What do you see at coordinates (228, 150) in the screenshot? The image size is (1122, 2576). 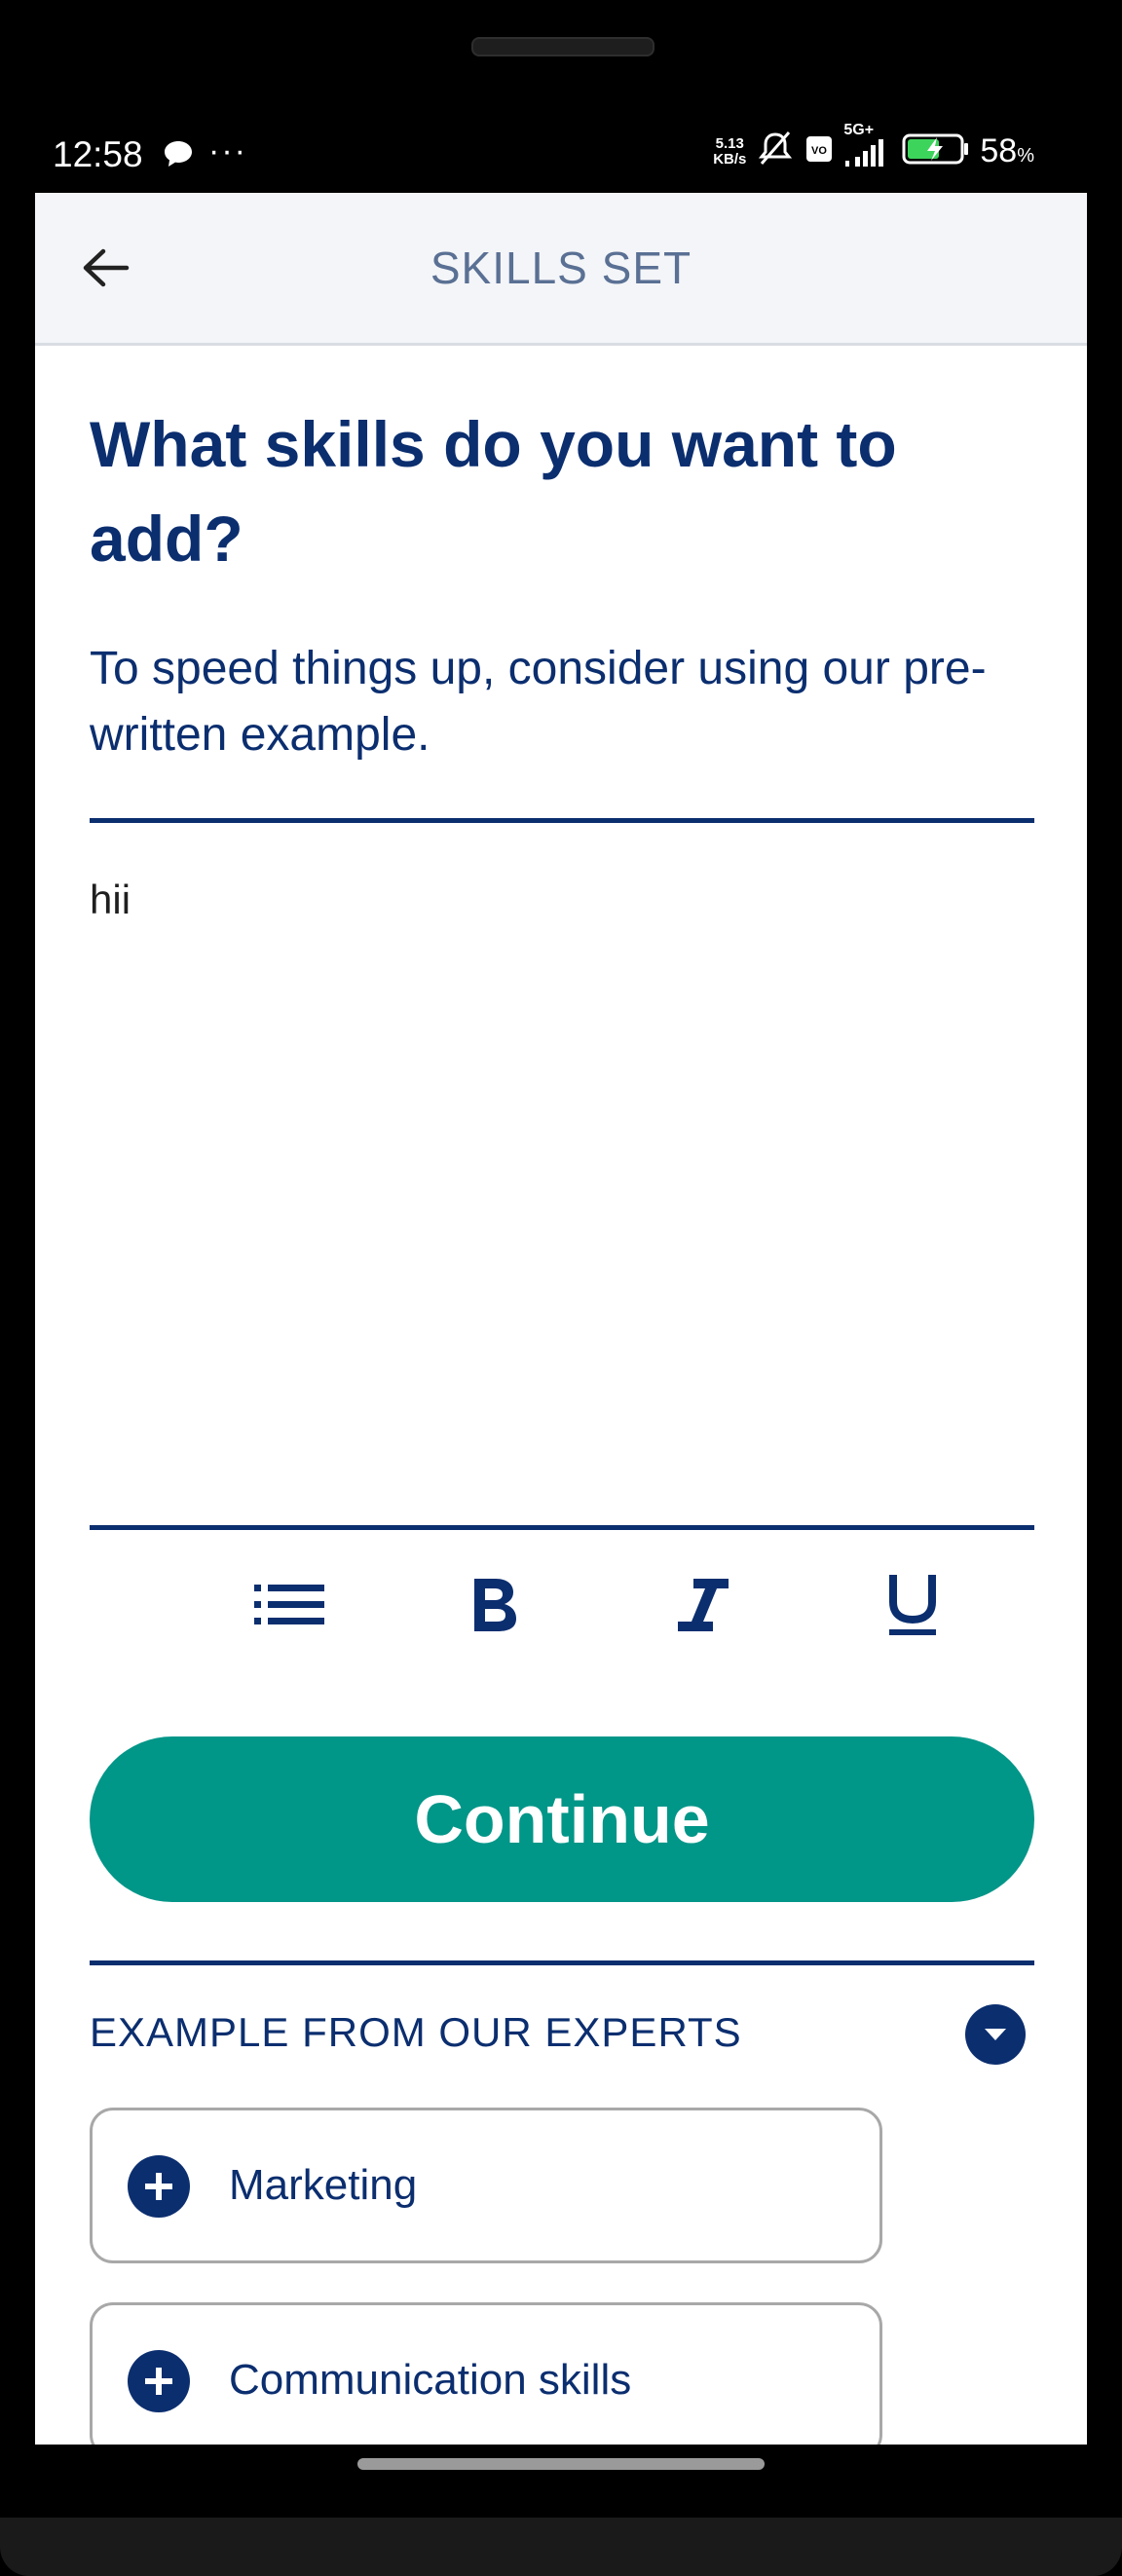 I see `more-notifications-icon: ···` at bounding box center [228, 150].